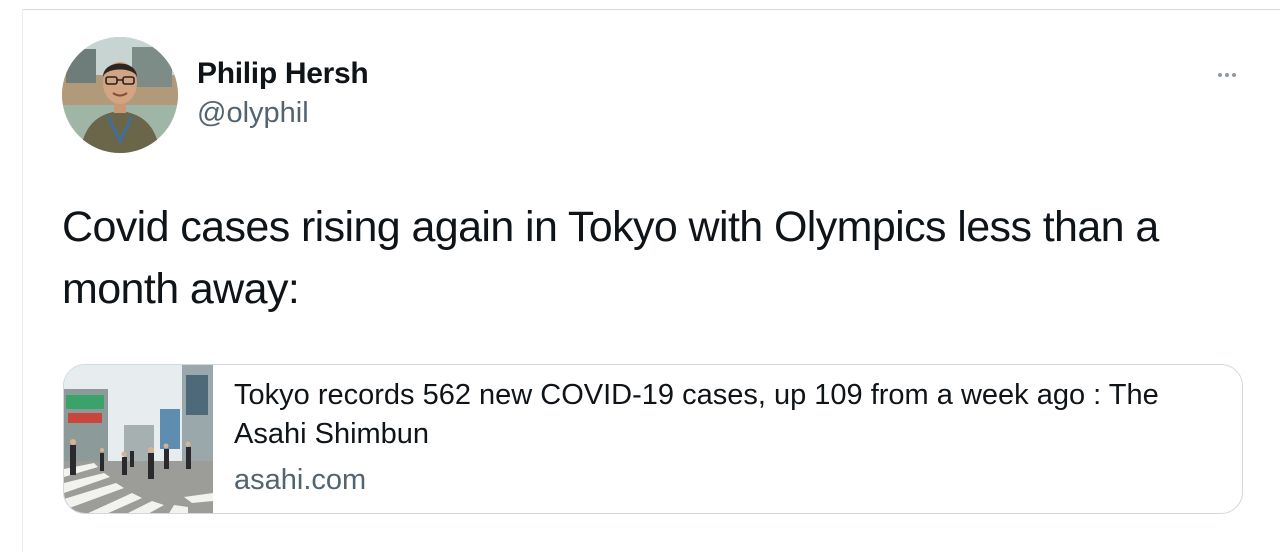 Image resolution: width=1280 pixels, height=552 pixels. I want to click on link-card-thumbnail, so click(138, 439).